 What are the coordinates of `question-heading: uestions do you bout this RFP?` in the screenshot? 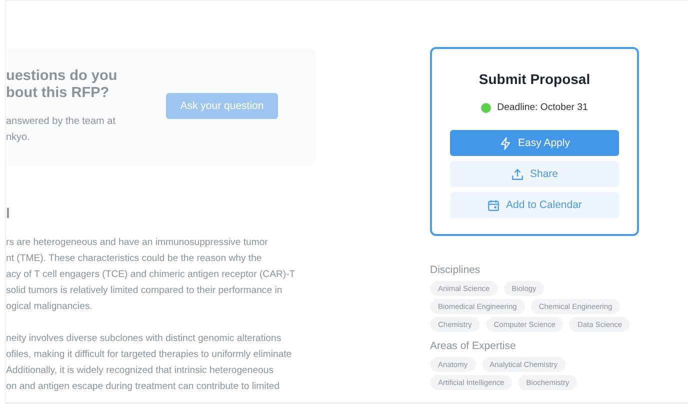 It's located at (62, 85).